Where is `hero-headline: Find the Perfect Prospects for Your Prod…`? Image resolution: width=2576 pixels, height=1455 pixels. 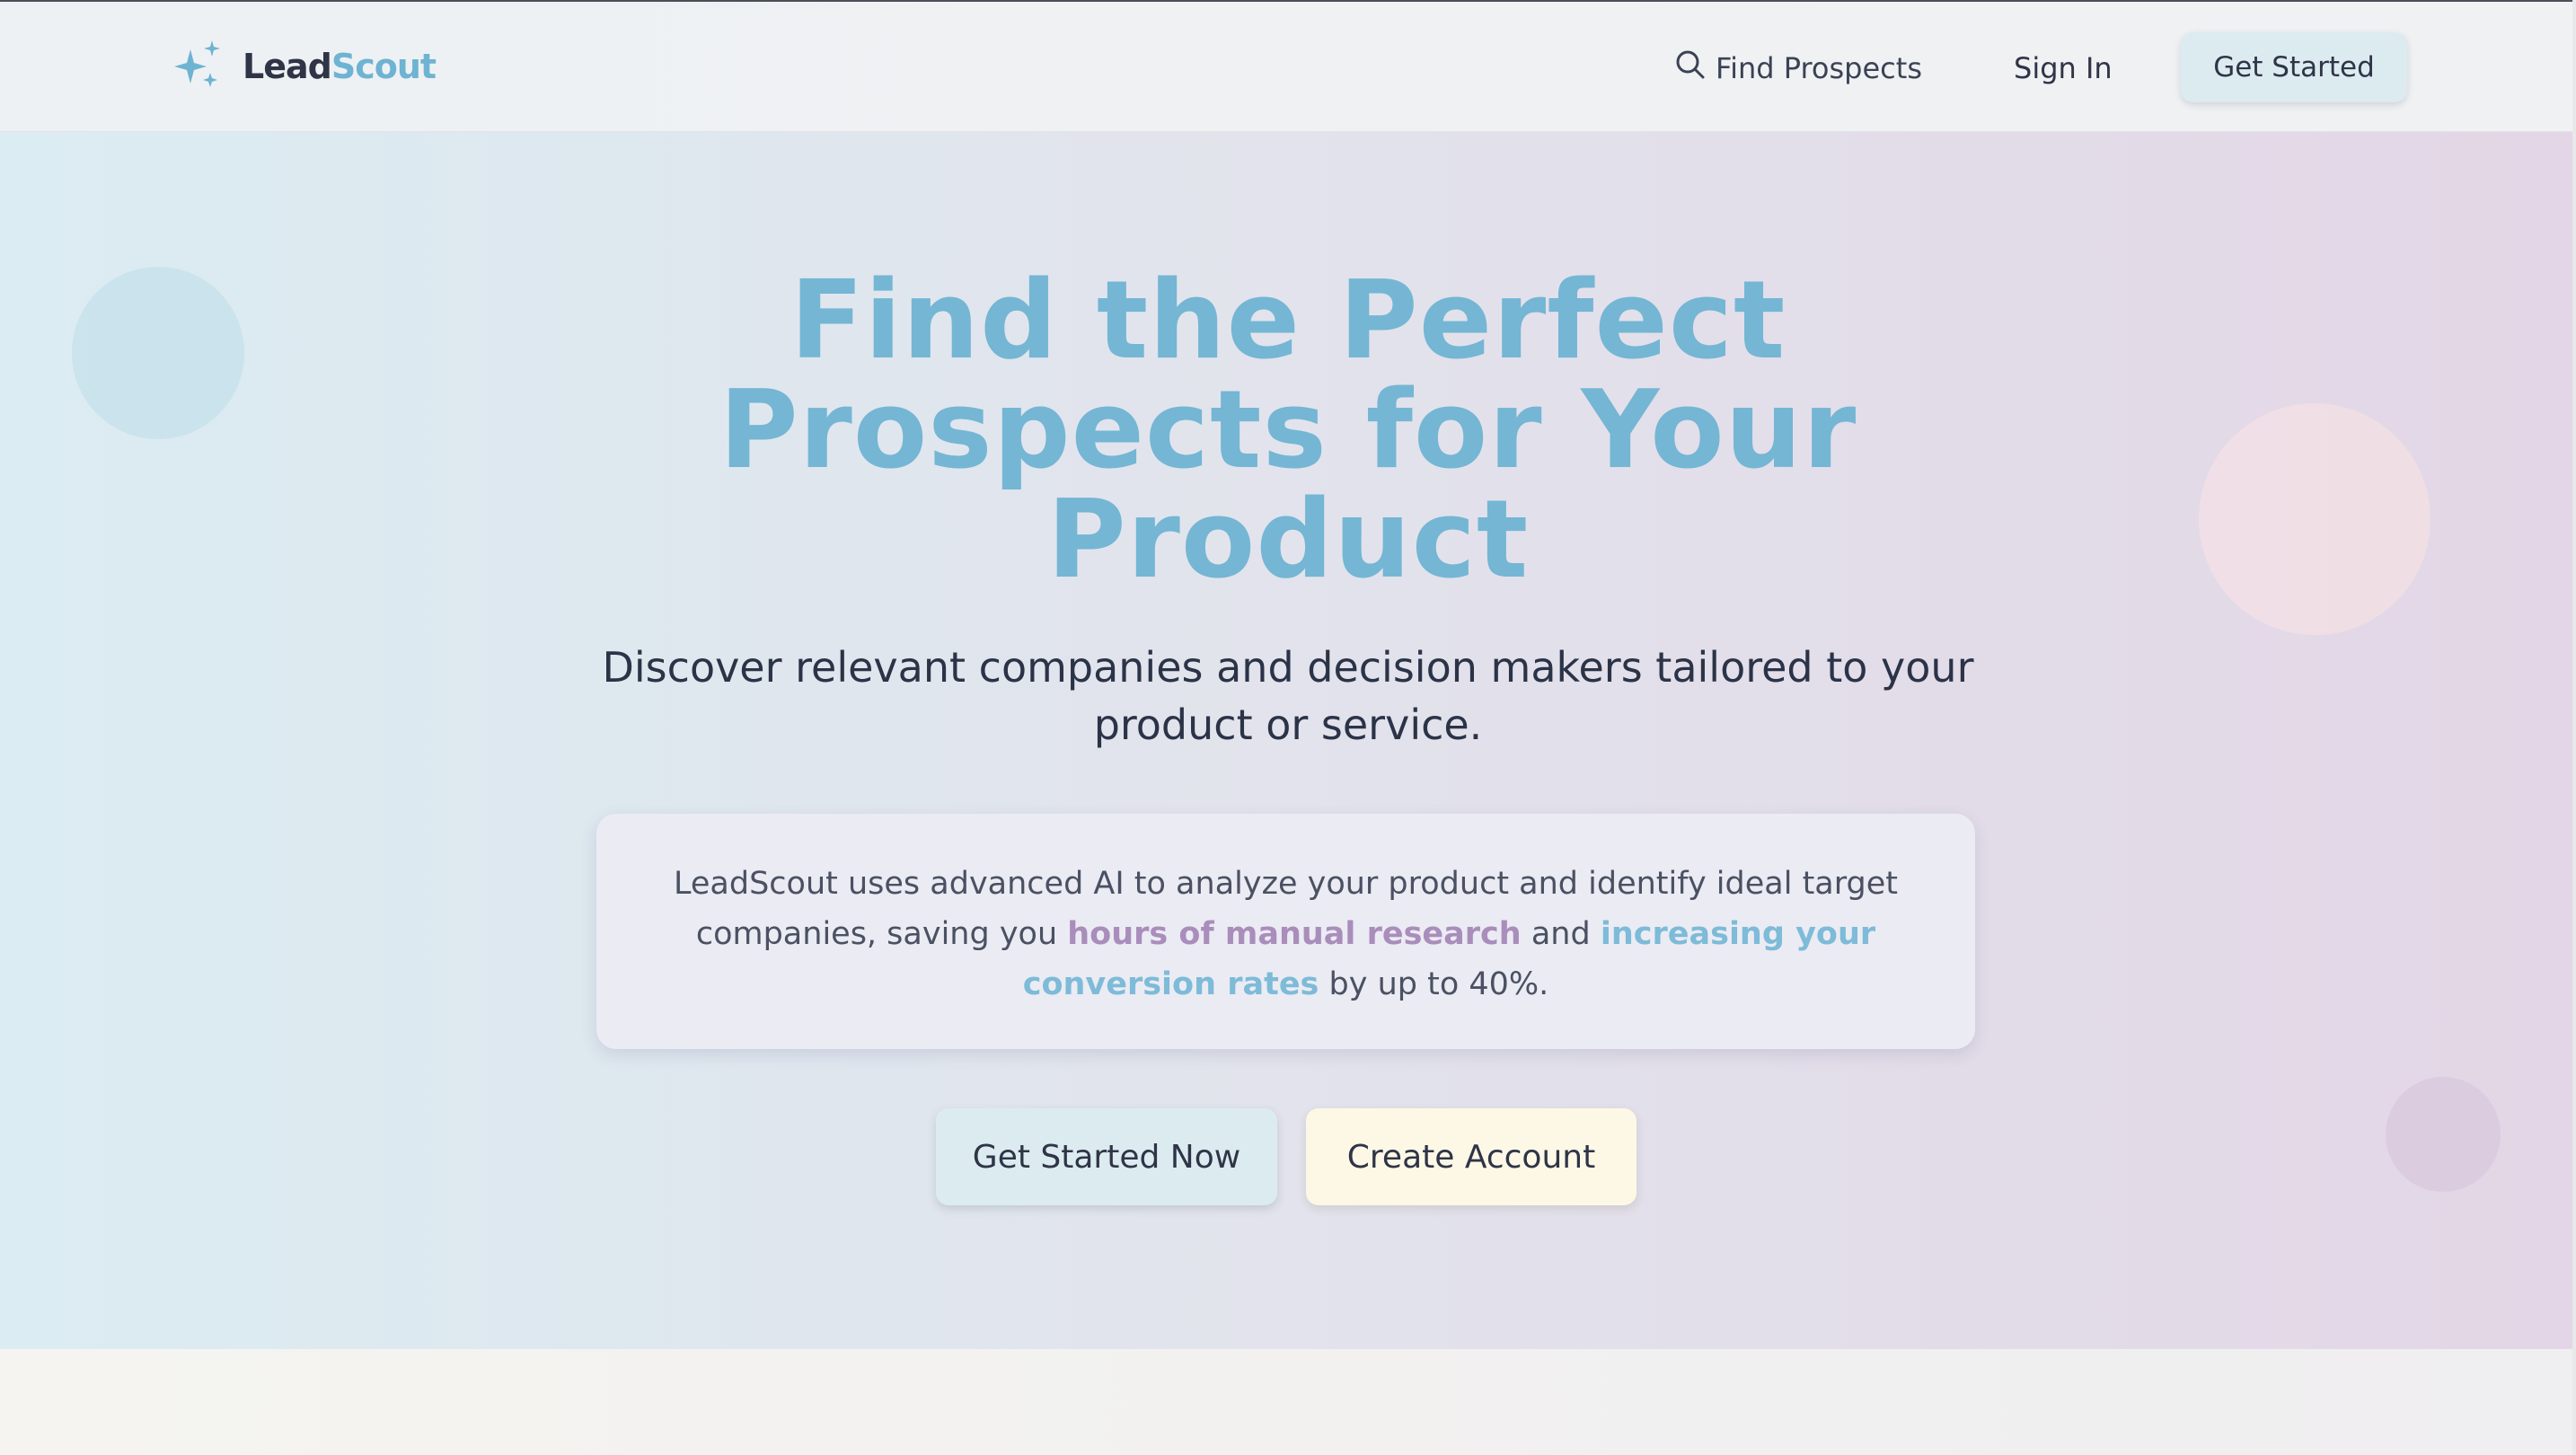 hero-headline: Find the Perfect Prospects for Your Prod… is located at coordinates (1288, 431).